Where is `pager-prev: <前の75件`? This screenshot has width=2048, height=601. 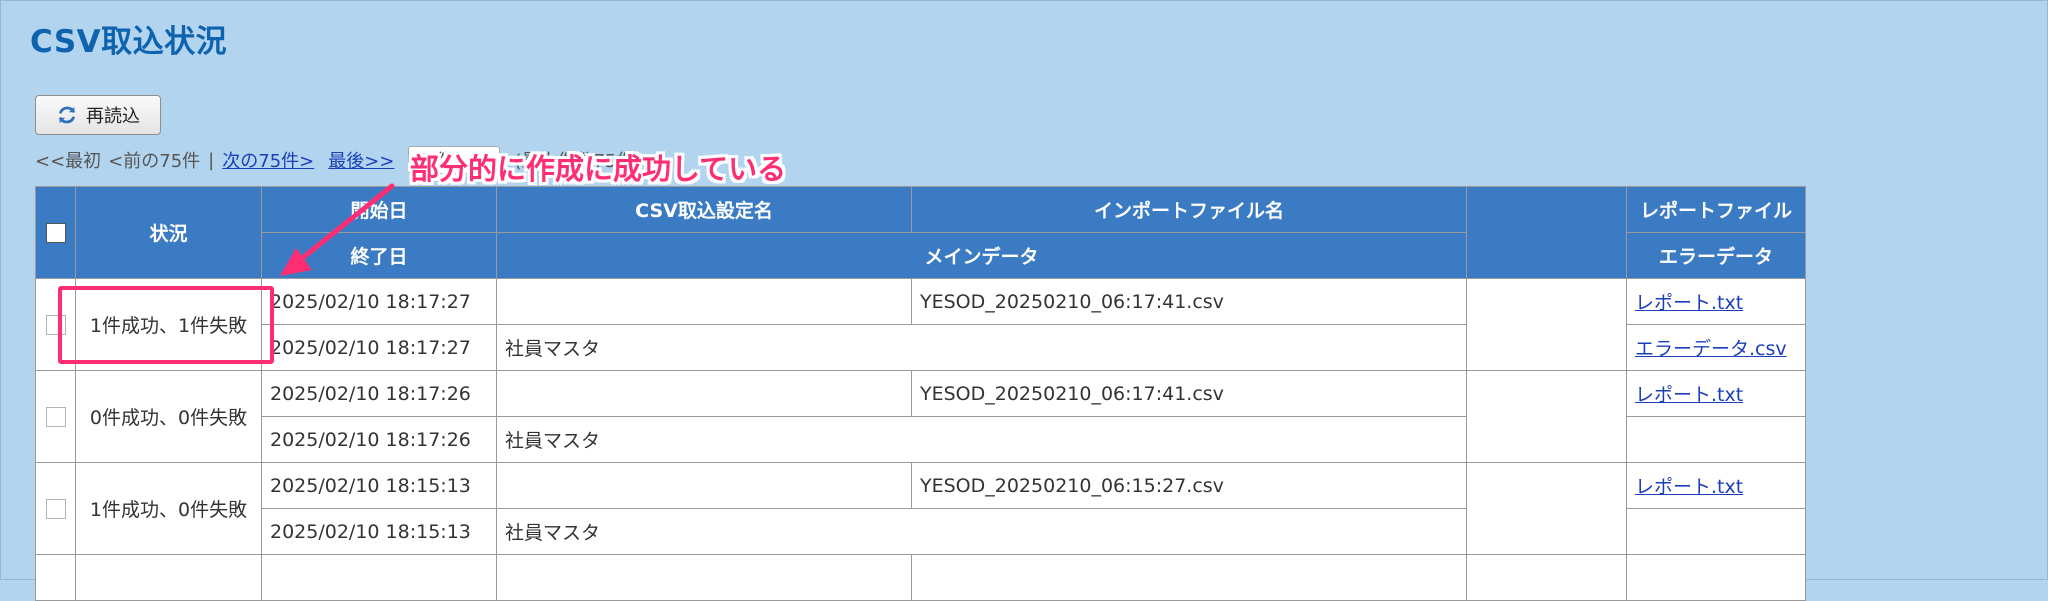
pager-prev: <前の75件 is located at coordinates (154, 161).